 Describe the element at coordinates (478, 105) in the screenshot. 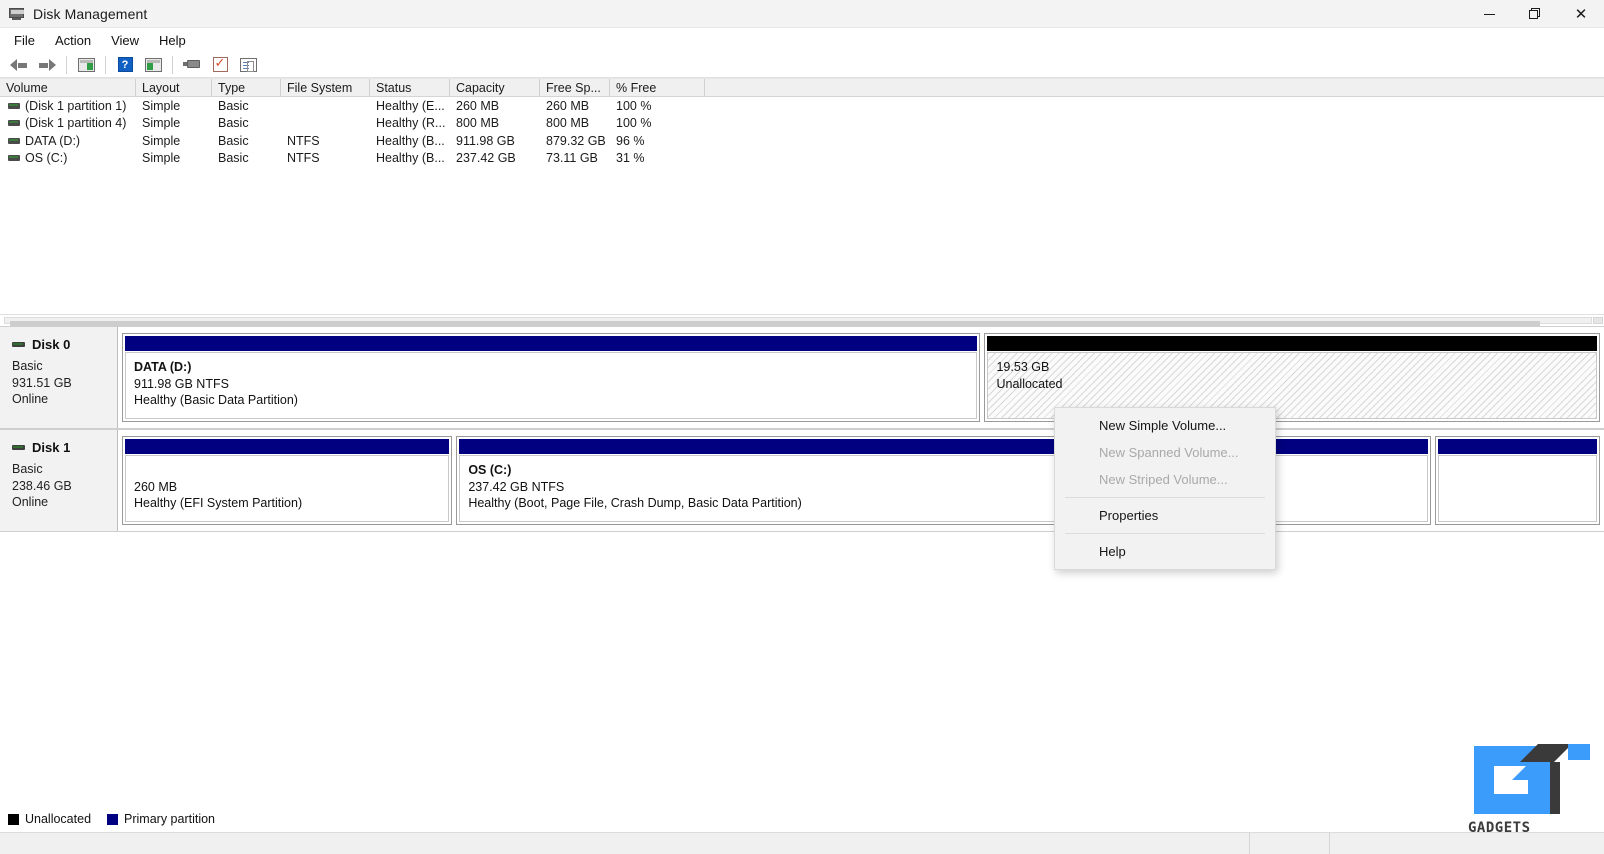

I see `cell-capacity: 260 MB` at that location.